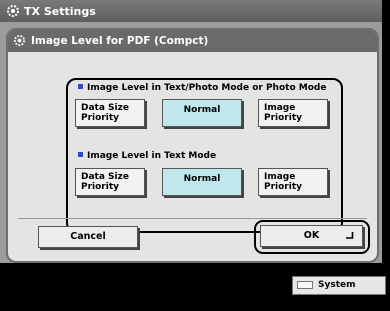 This screenshot has width=390, height=311. I want to click on text-normal-button: Normal, so click(202, 182).